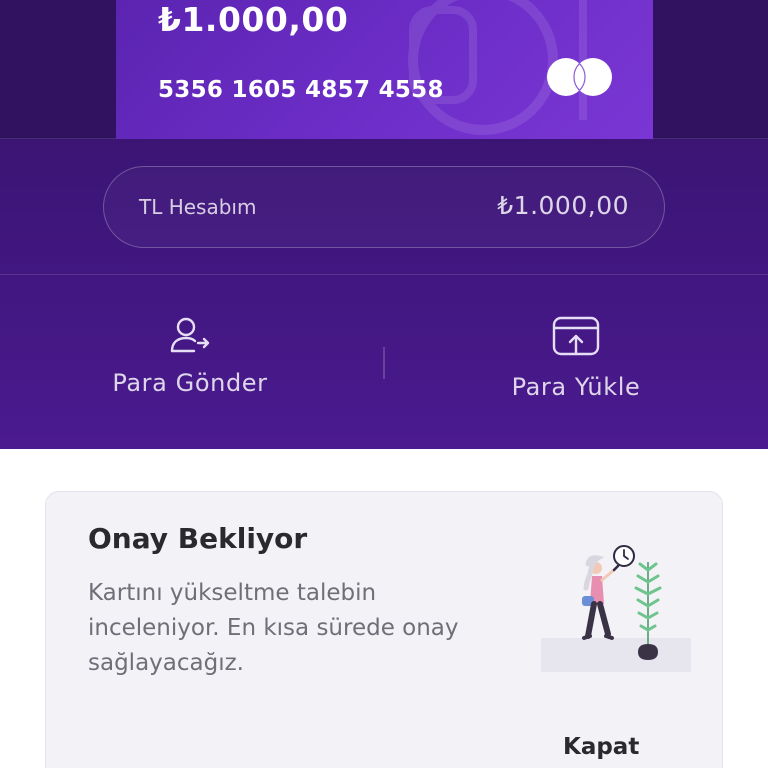 Image resolution: width=768 pixels, height=768 pixels. Describe the element at coordinates (190, 335) in the screenshot. I see `user-send-icon` at that location.